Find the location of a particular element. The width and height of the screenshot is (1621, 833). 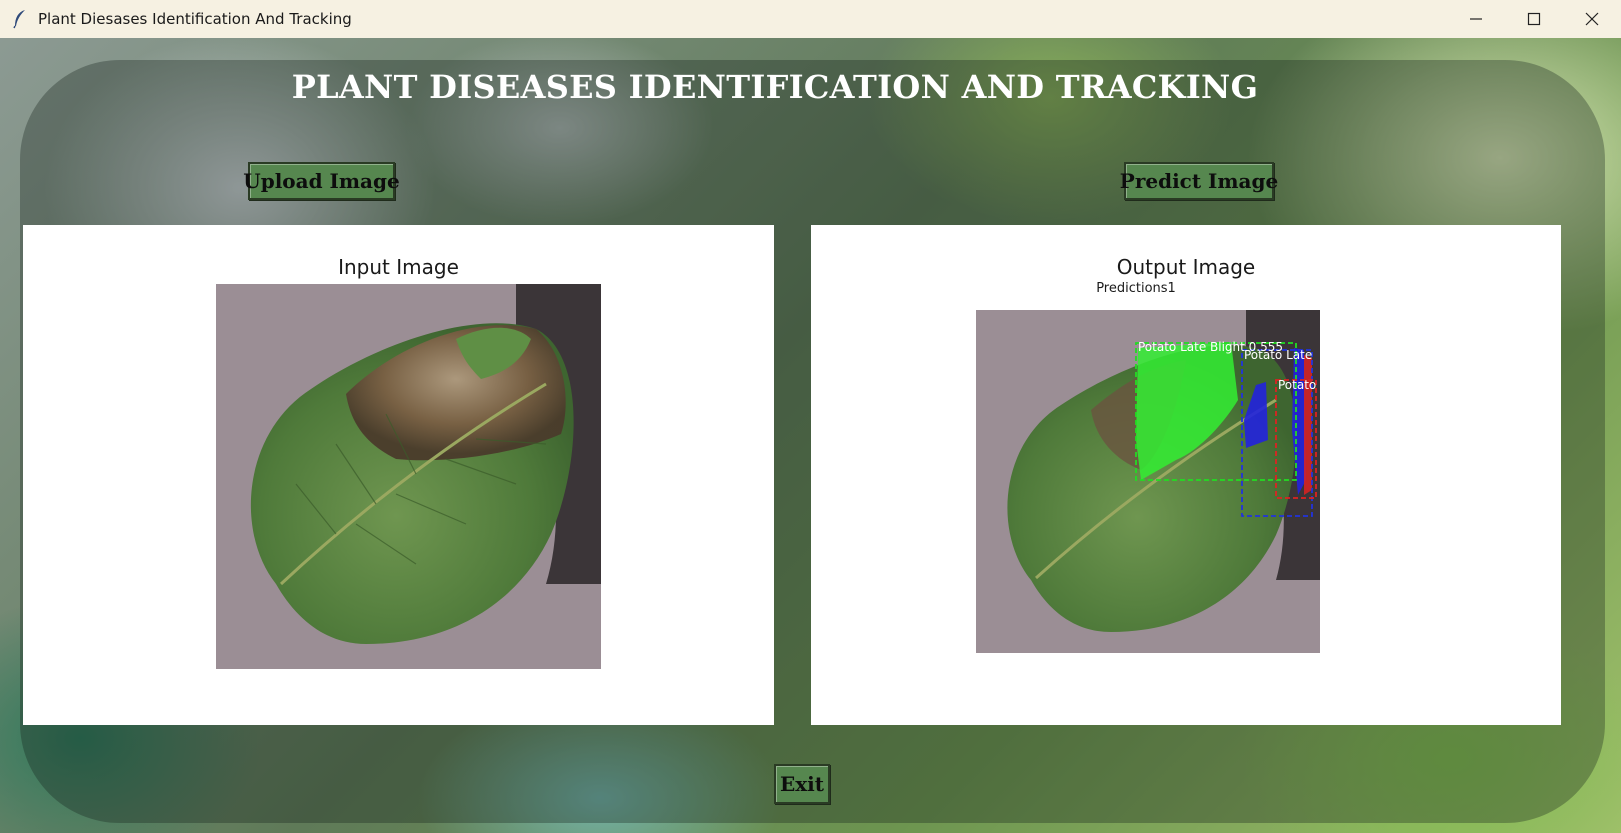

output-image-title: Output Image is located at coordinates (1186, 267).